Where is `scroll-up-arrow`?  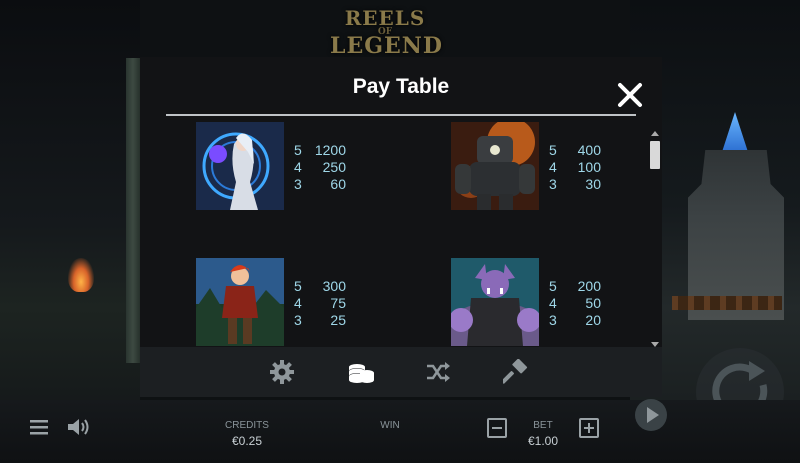 scroll-up-arrow is located at coordinates (655, 133).